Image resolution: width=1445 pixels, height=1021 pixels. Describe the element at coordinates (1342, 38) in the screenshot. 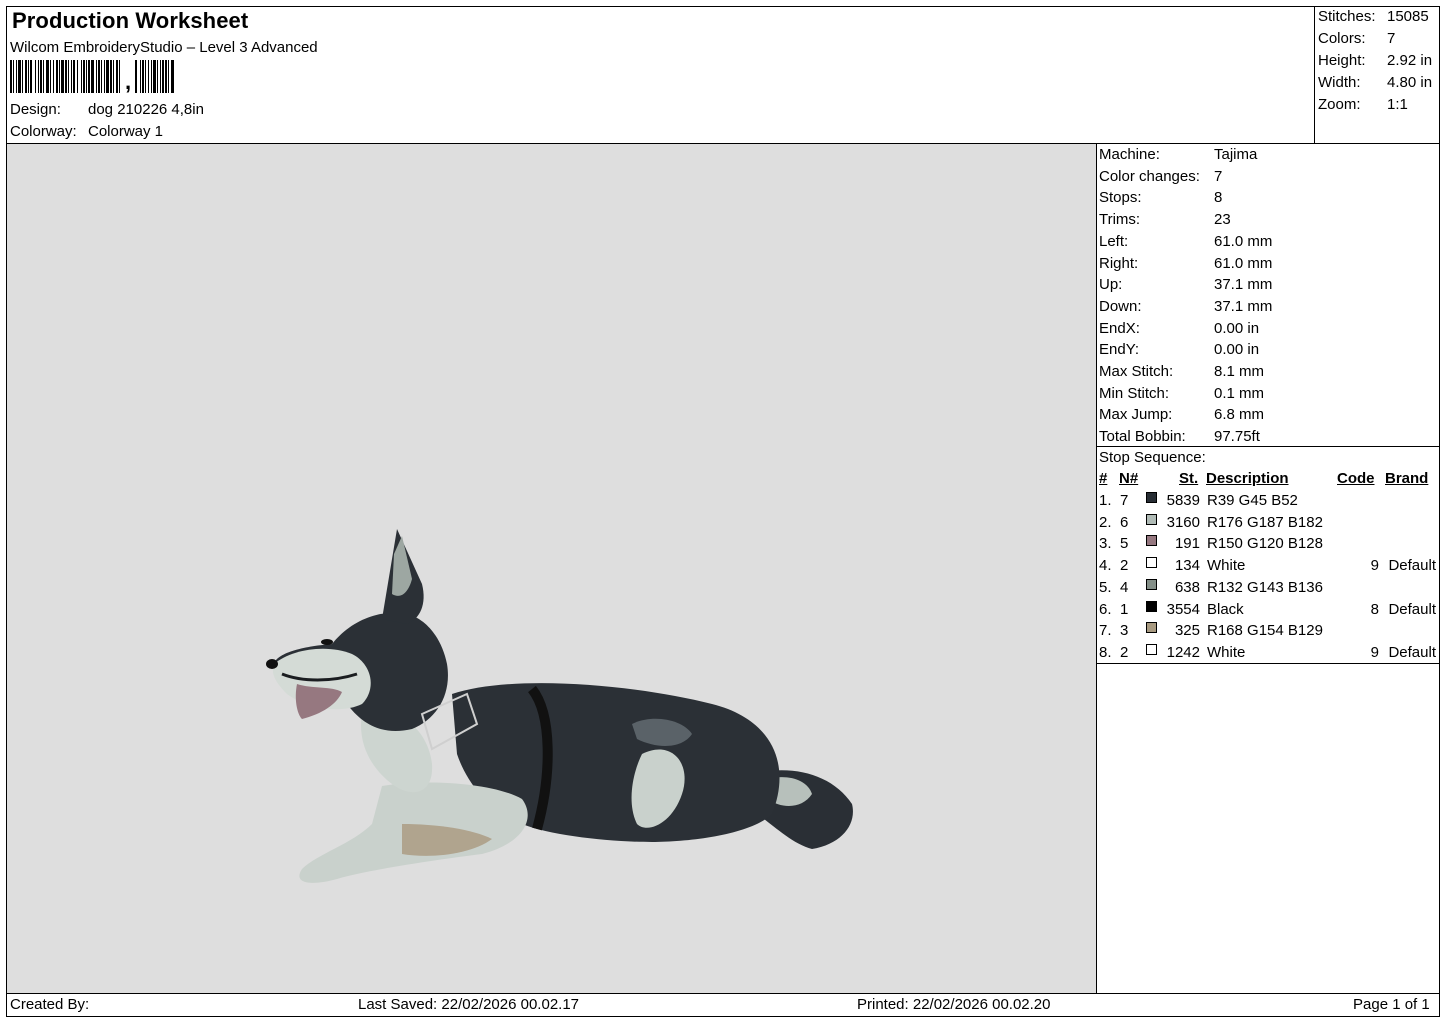

I see `summary-label: Colors:` at that location.